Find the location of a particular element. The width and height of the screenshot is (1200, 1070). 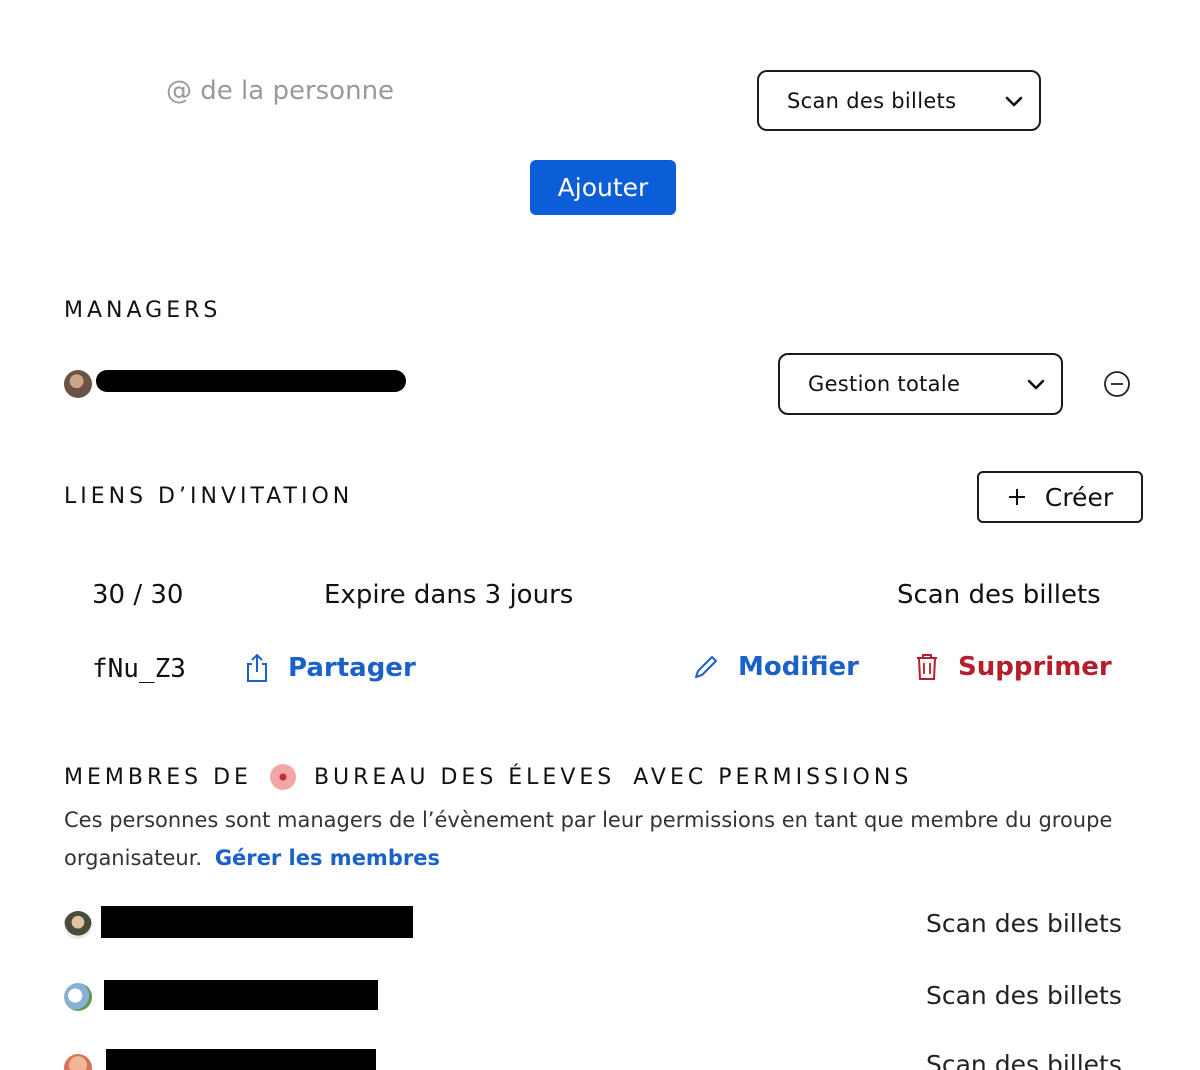

person-search-input is located at coordinates (300, 91).